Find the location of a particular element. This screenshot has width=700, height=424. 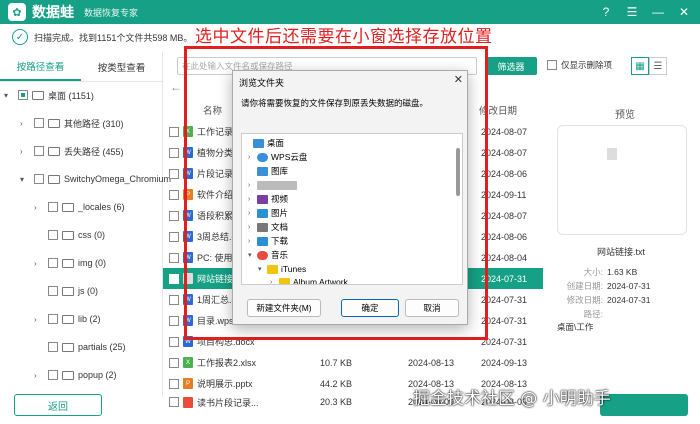

back-arrow-icon: ← is located at coordinates (176, 87).